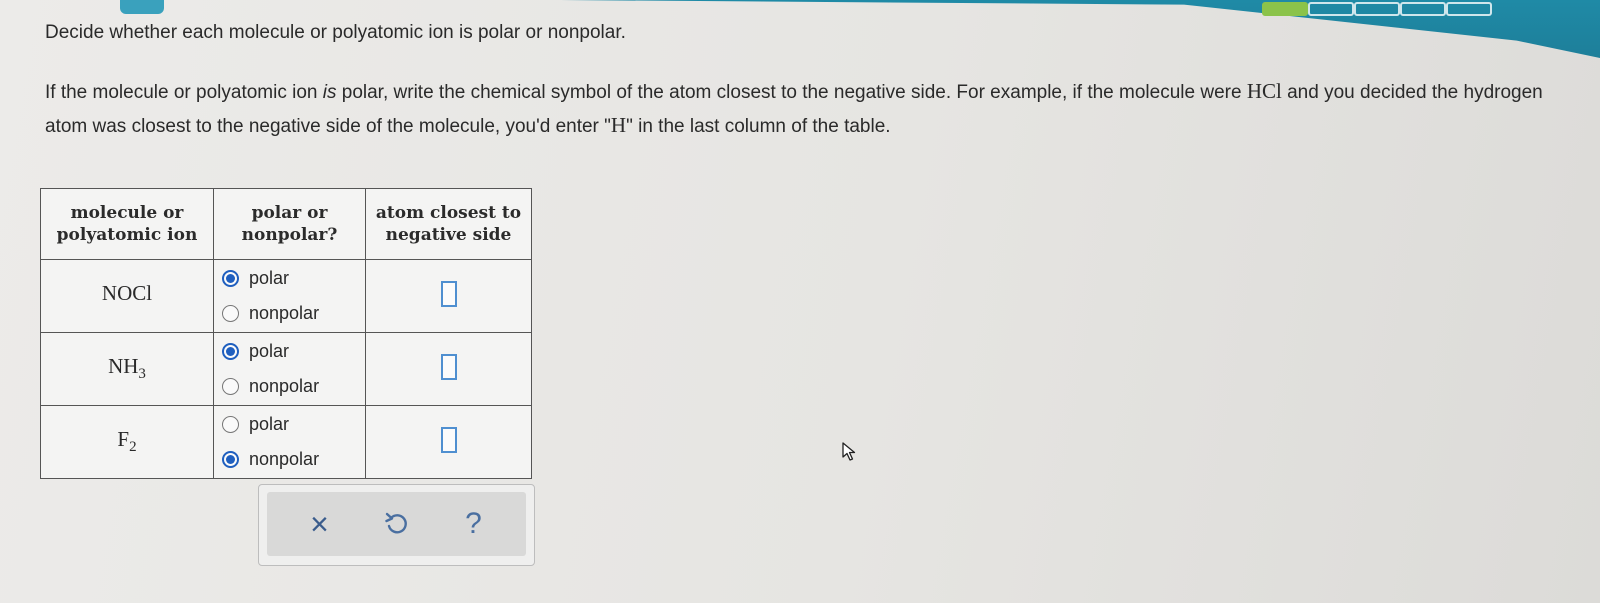 The width and height of the screenshot is (1600, 603). What do you see at coordinates (142, 7) in the screenshot?
I see `menu-tab` at bounding box center [142, 7].